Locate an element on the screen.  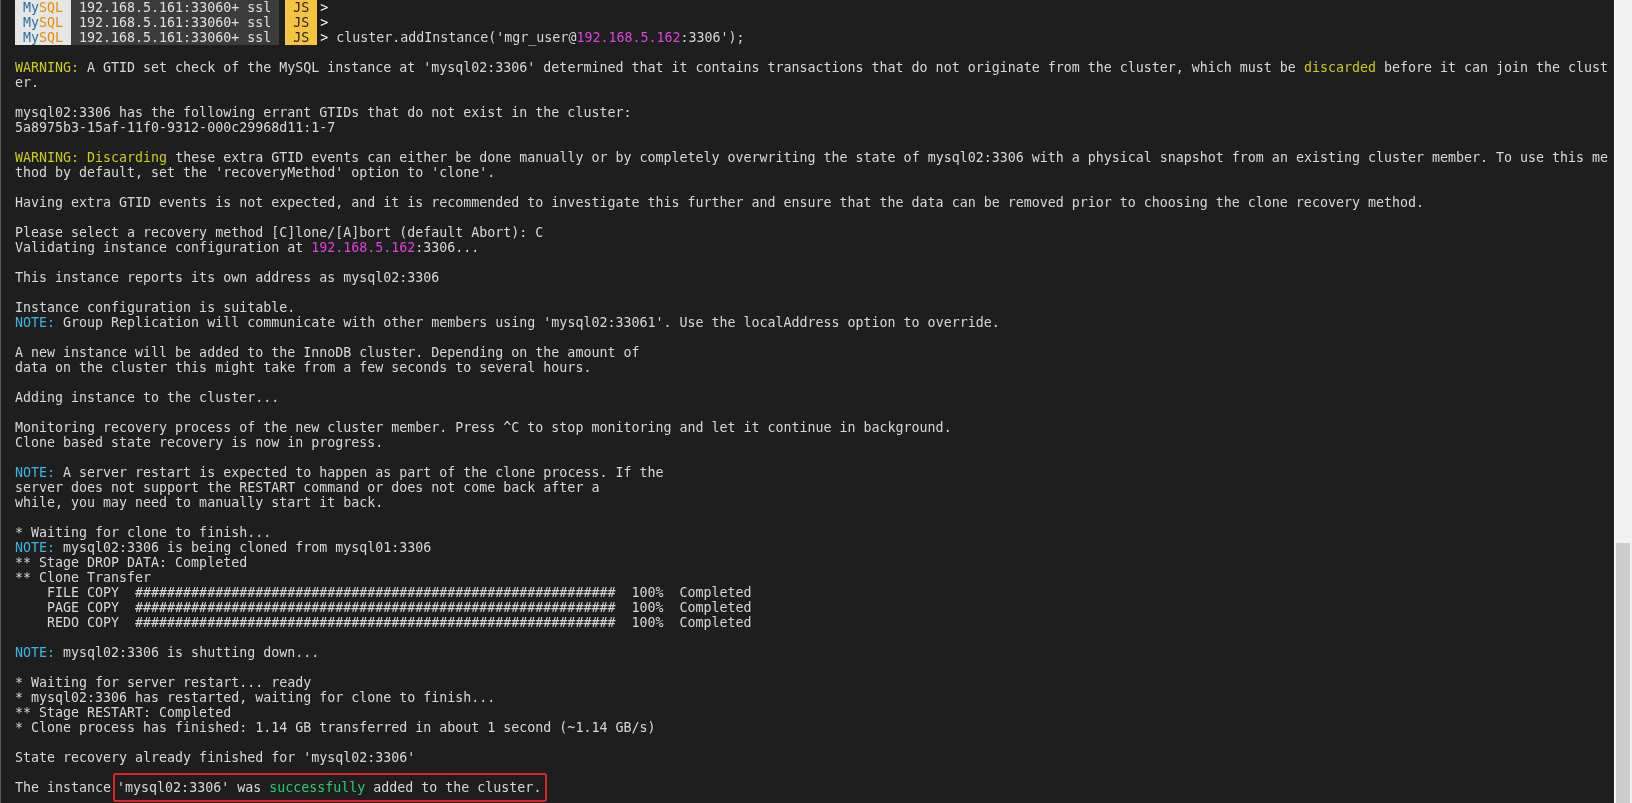
terminal-line: ** Clone Transfer is located at coordinates (84, 577).